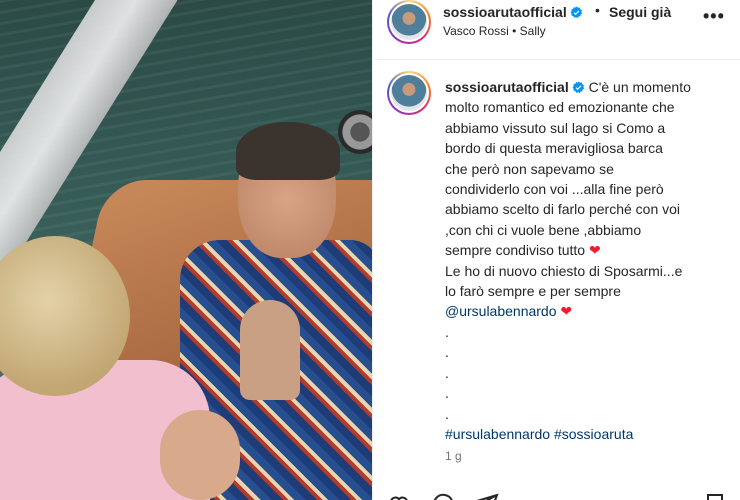 The width and height of the screenshot is (740, 500). I want to click on caption-text: abbiamo scelto di farlo perché con voi, so click(563, 209).